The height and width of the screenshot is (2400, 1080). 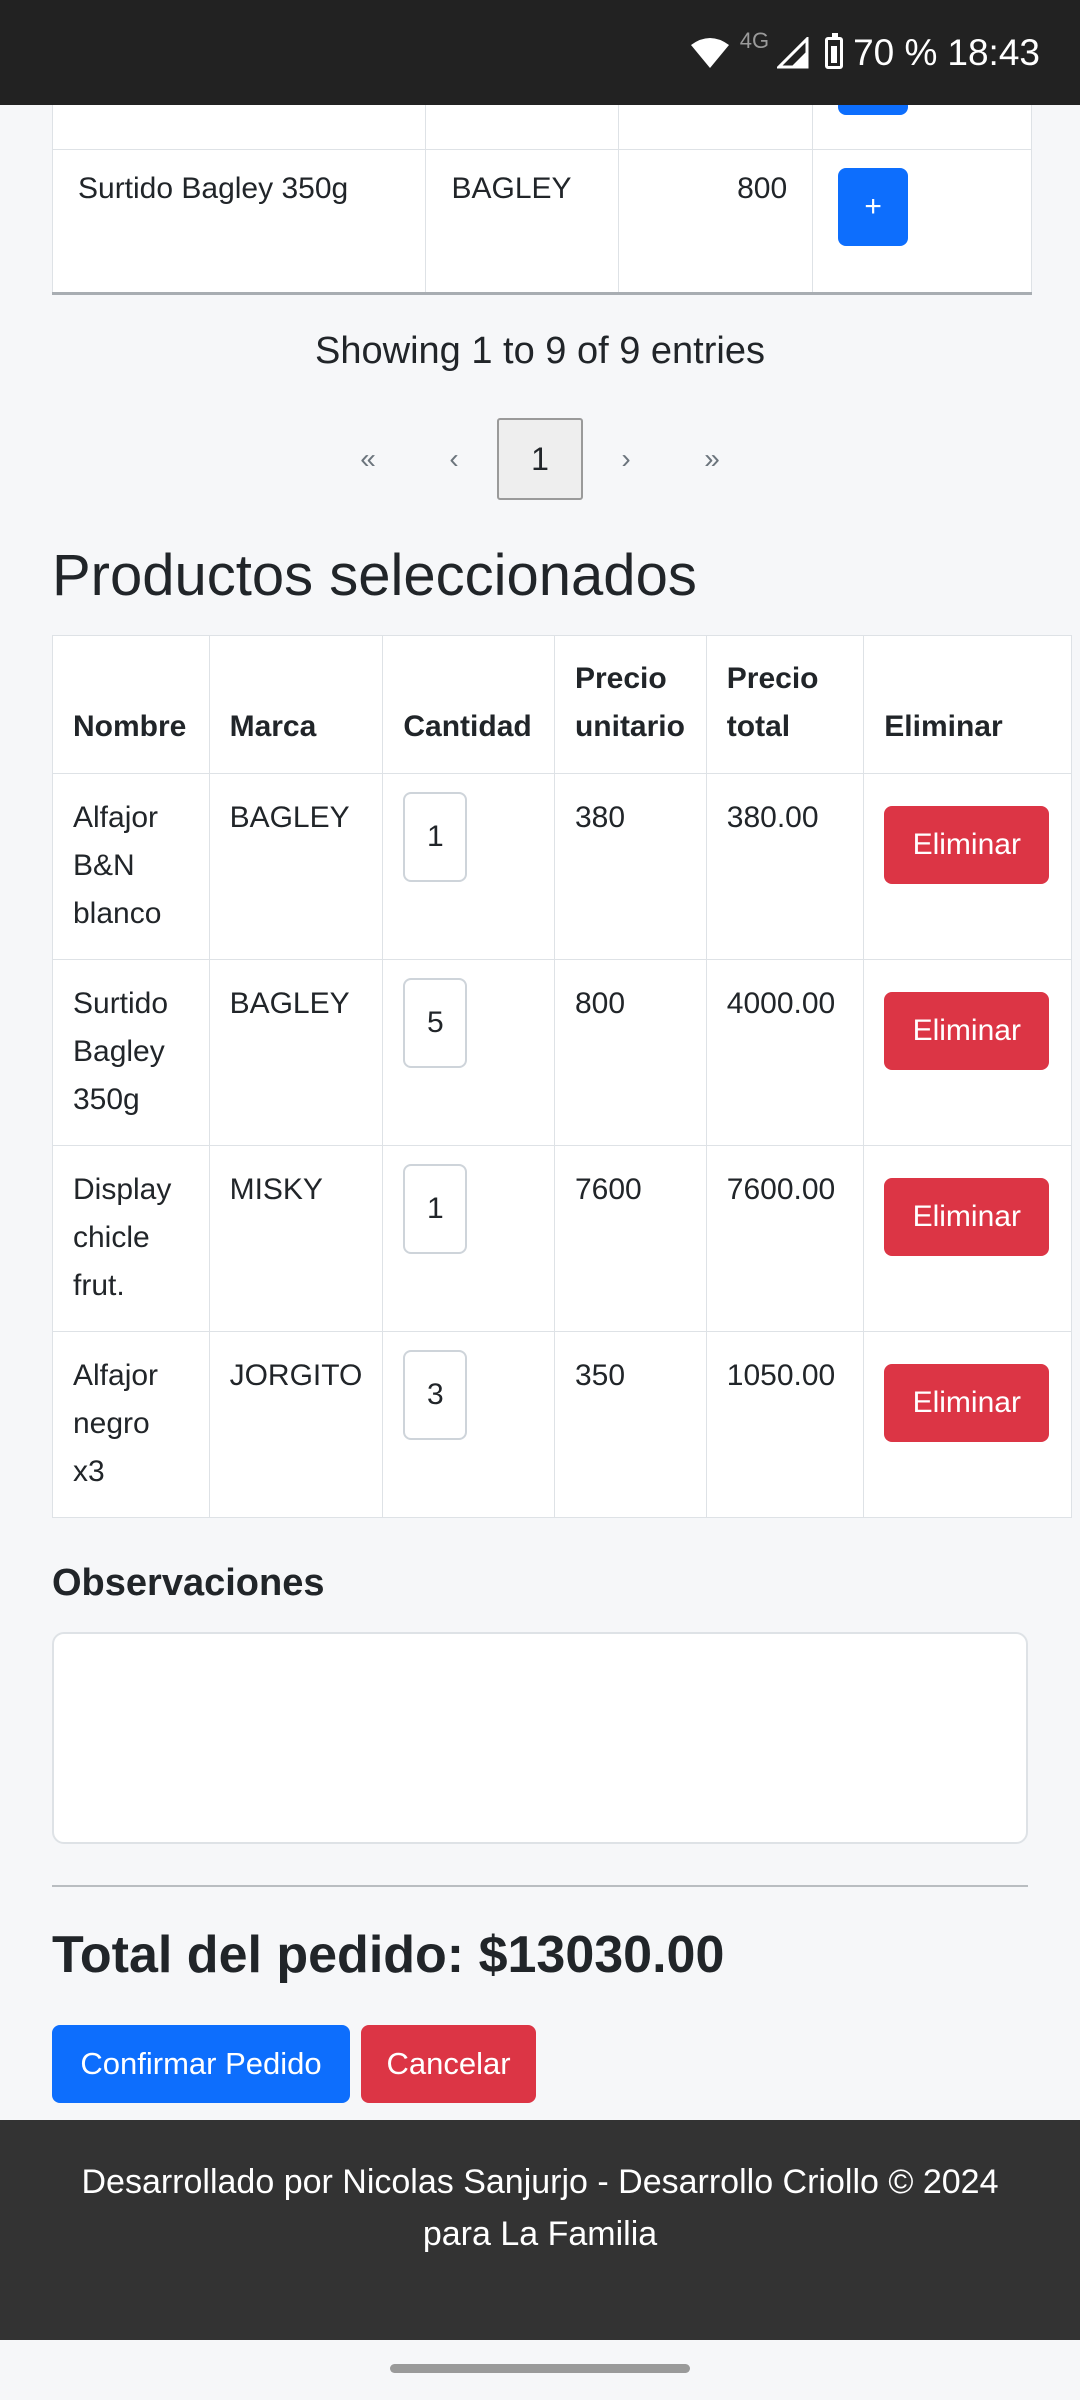 I want to click on order-total: Total del pedido: $13030.00, so click(x=388, y=1955).